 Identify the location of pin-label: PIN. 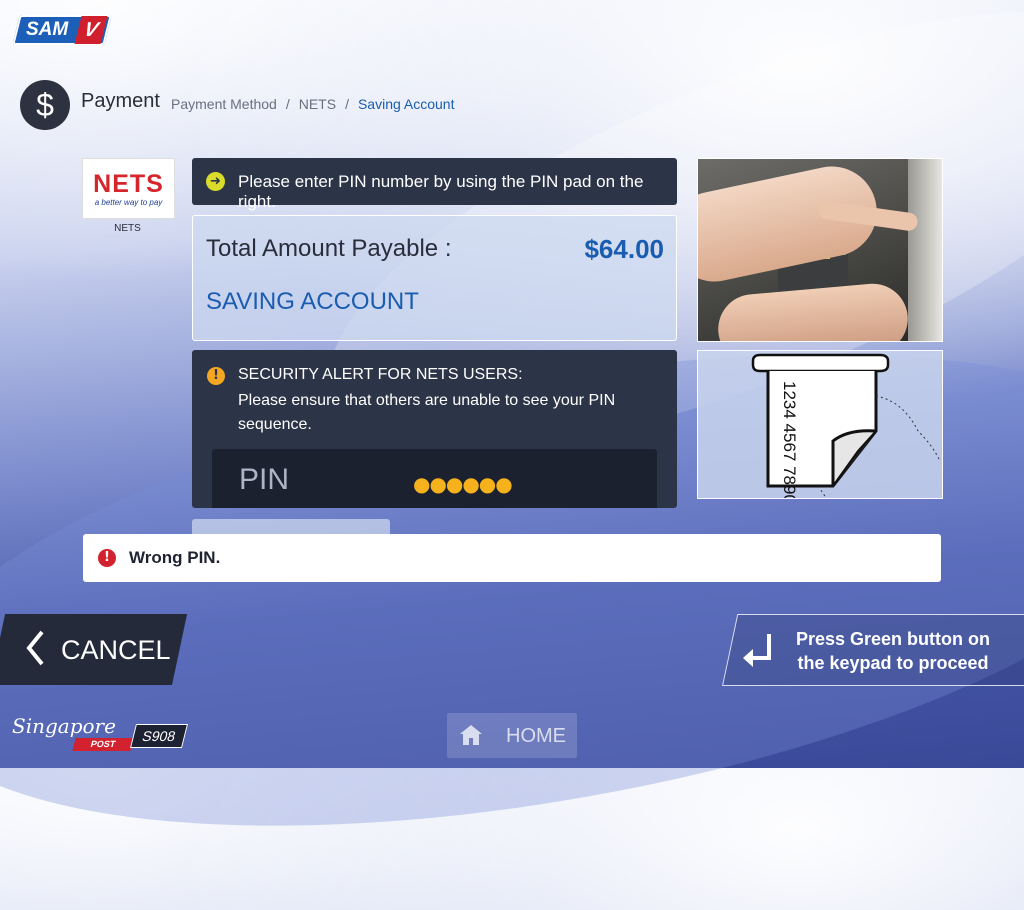
(264, 479).